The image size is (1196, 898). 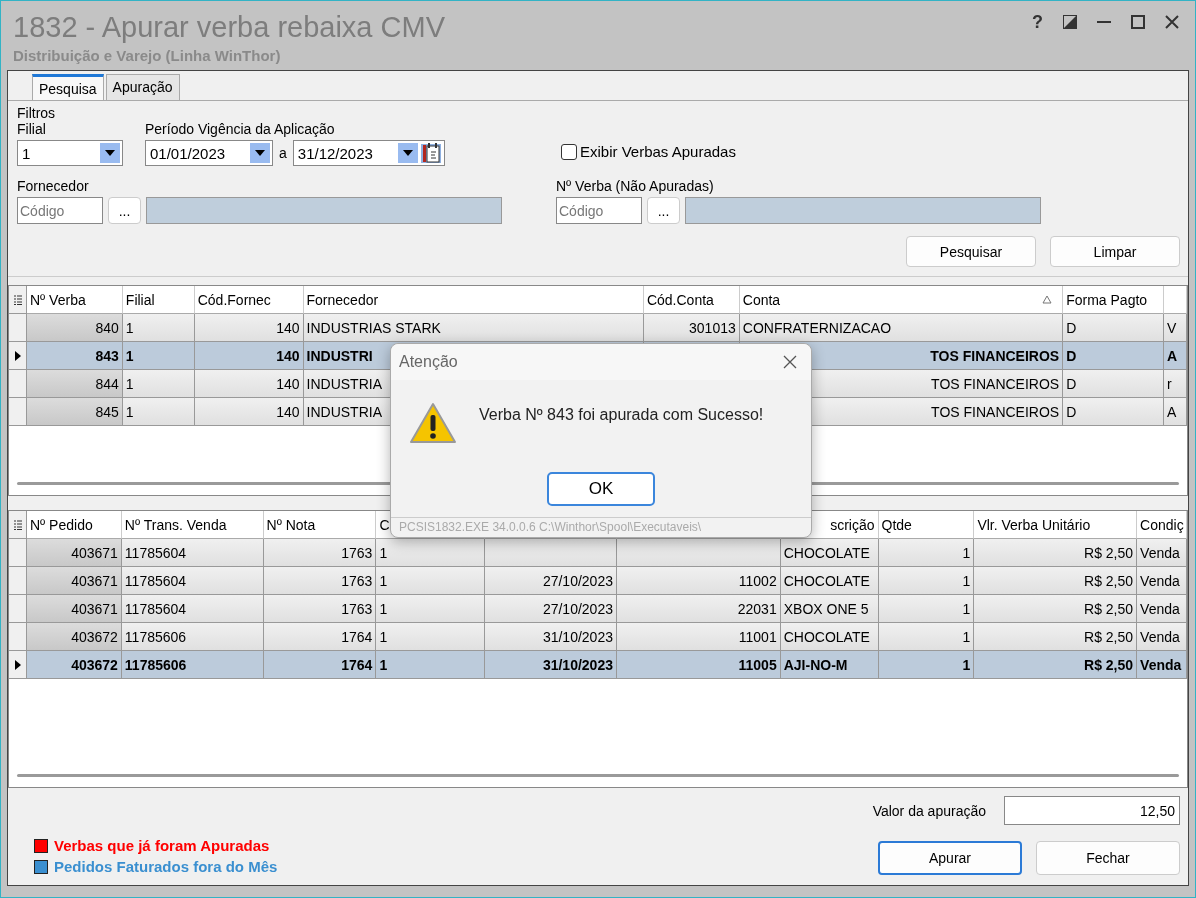 What do you see at coordinates (1037, 22) in the screenshot?
I see `help-button: ?` at bounding box center [1037, 22].